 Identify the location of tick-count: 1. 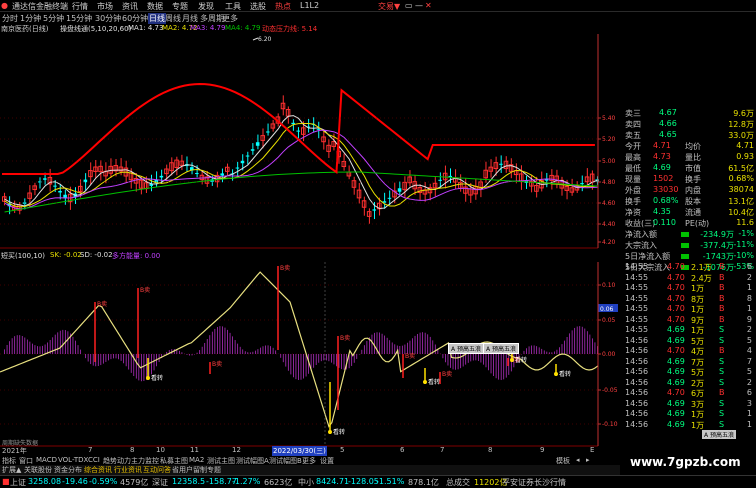
(749, 413).